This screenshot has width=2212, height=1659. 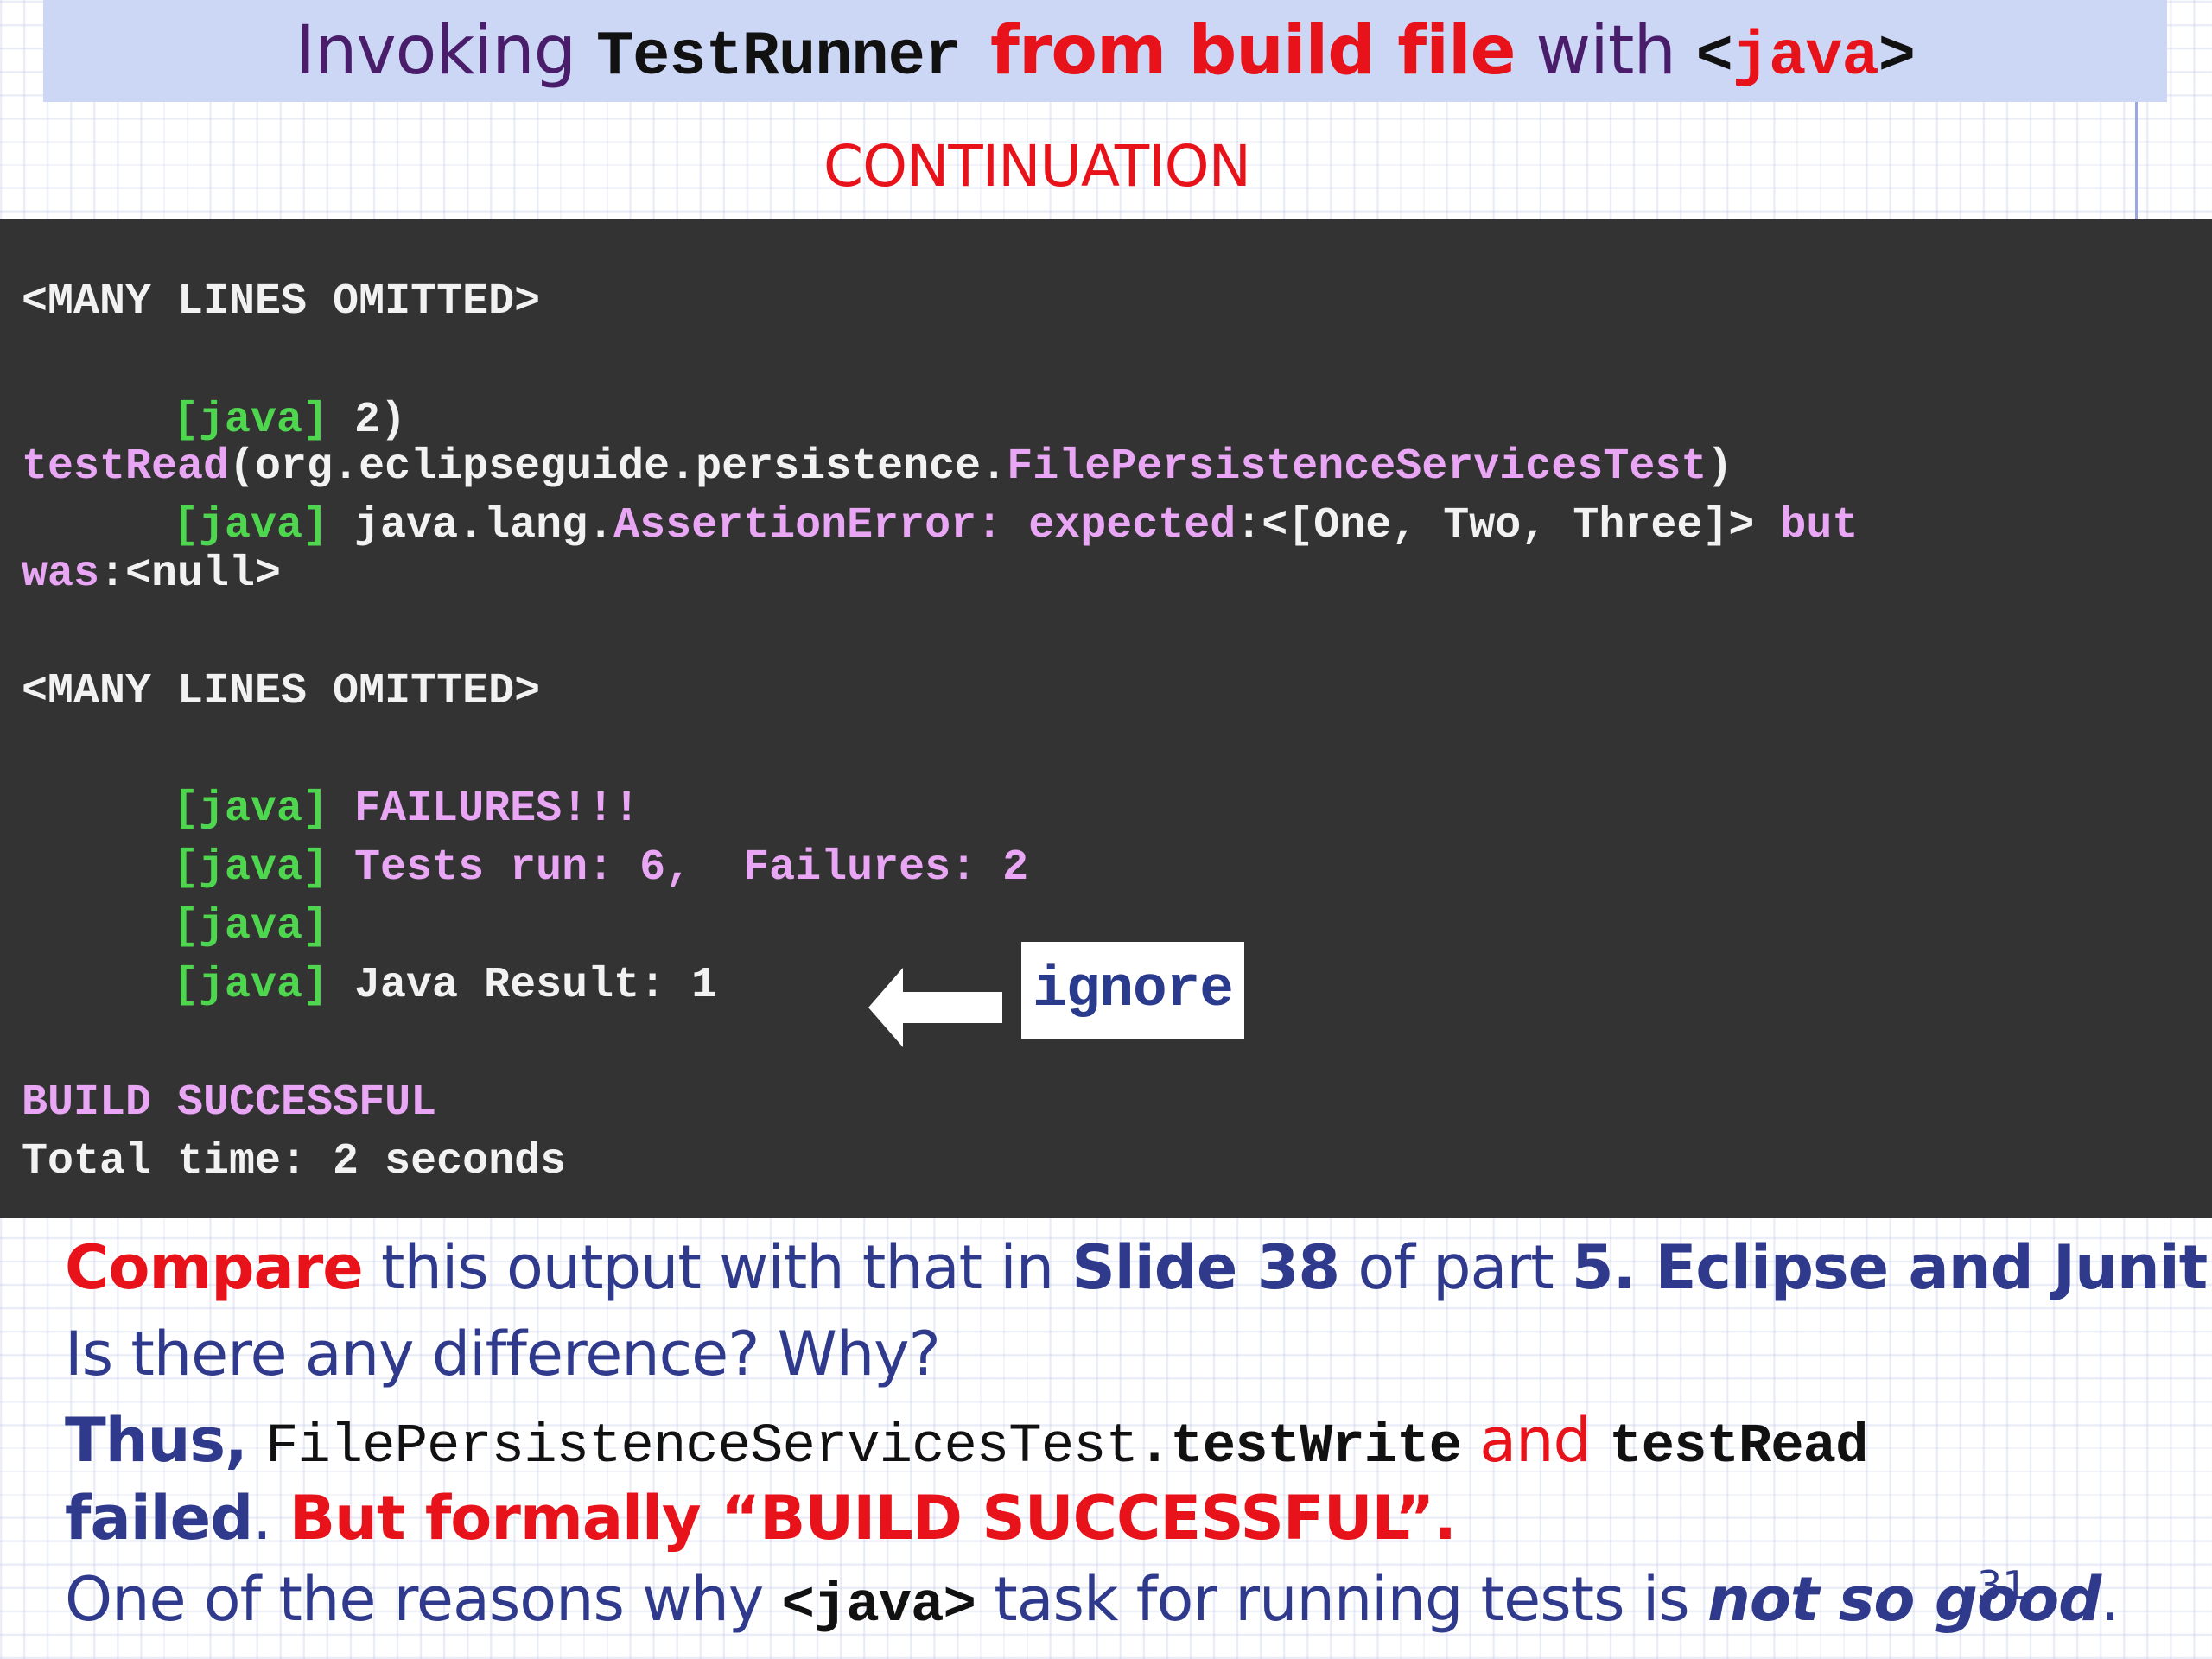 I want to click on console-failures-line: [java] FAILURES!!!, so click(x=406, y=810).